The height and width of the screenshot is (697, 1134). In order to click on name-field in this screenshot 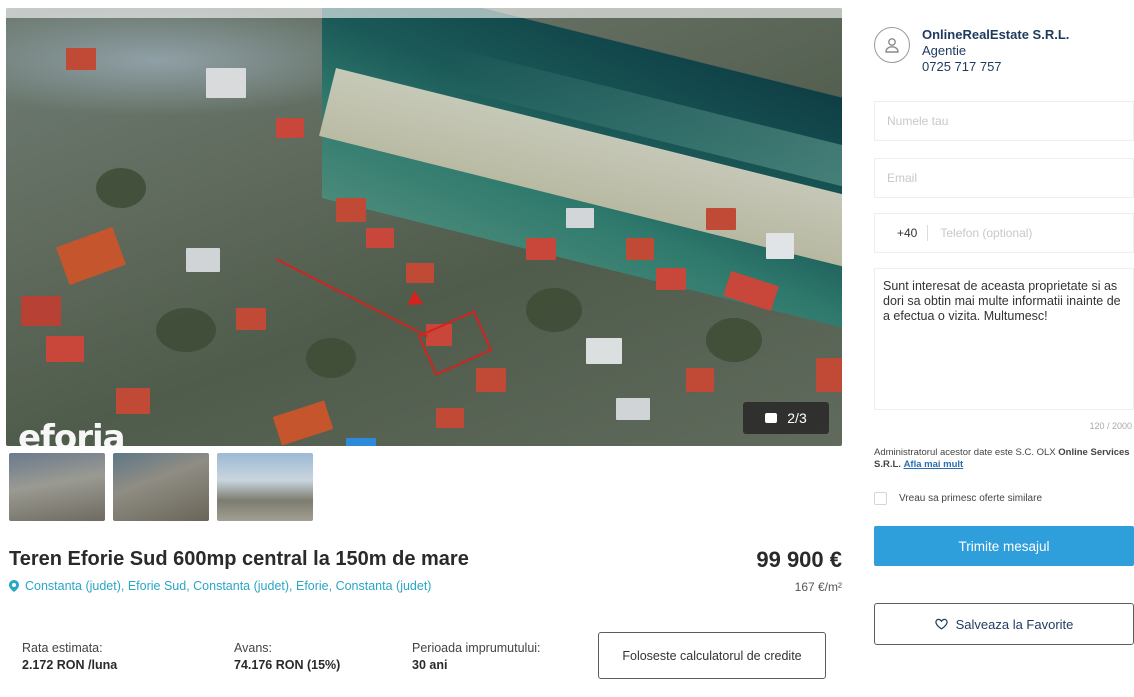, I will do `click(1004, 121)`.